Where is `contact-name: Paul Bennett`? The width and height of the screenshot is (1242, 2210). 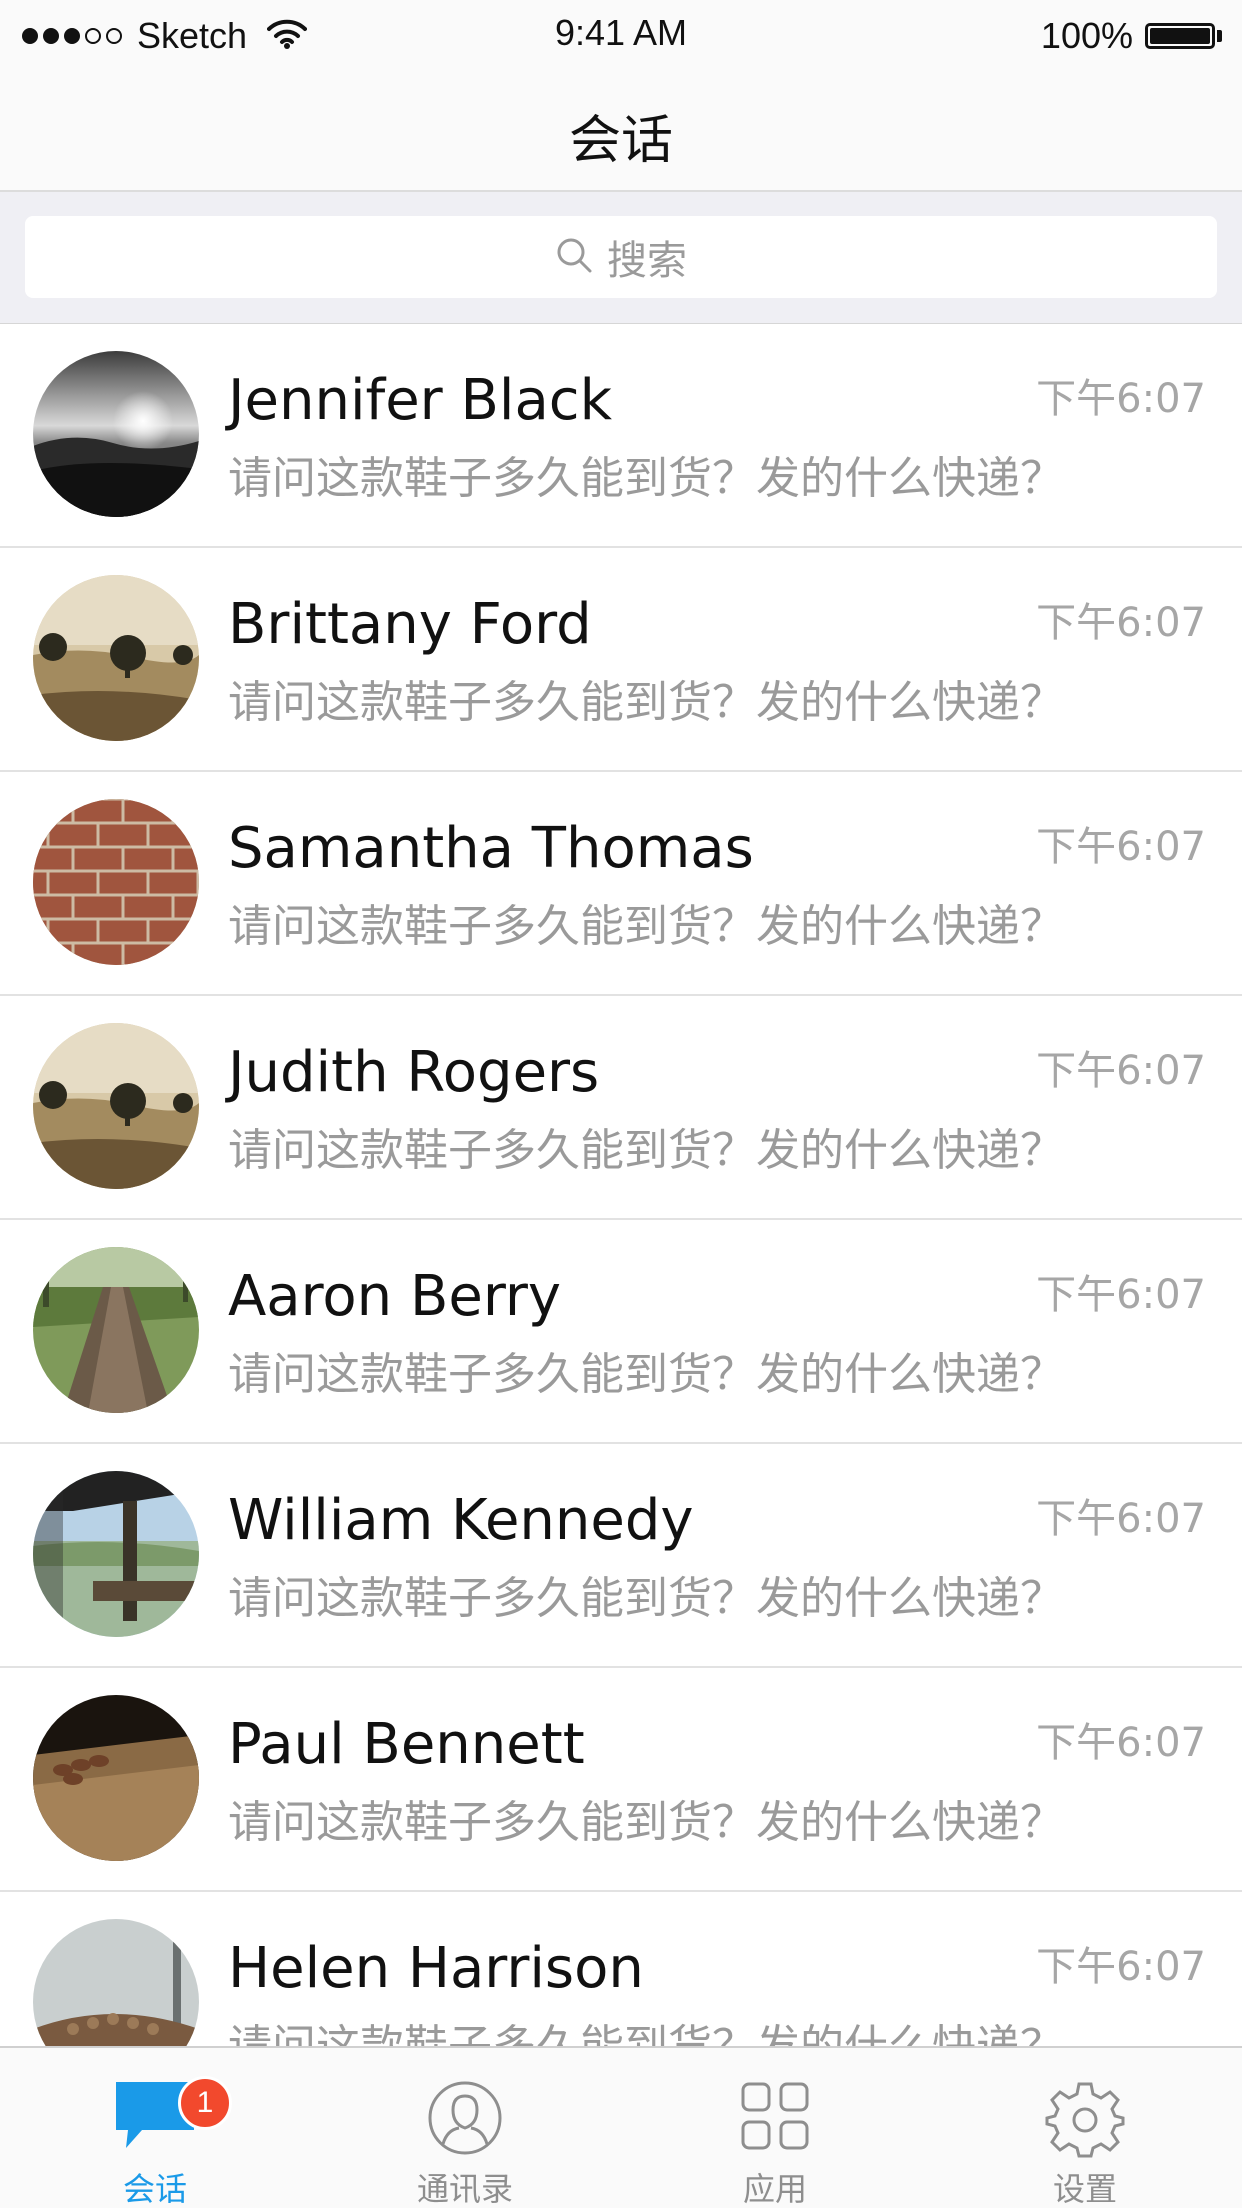
contact-name: Paul Bennett is located at coordinates (406, 1744).